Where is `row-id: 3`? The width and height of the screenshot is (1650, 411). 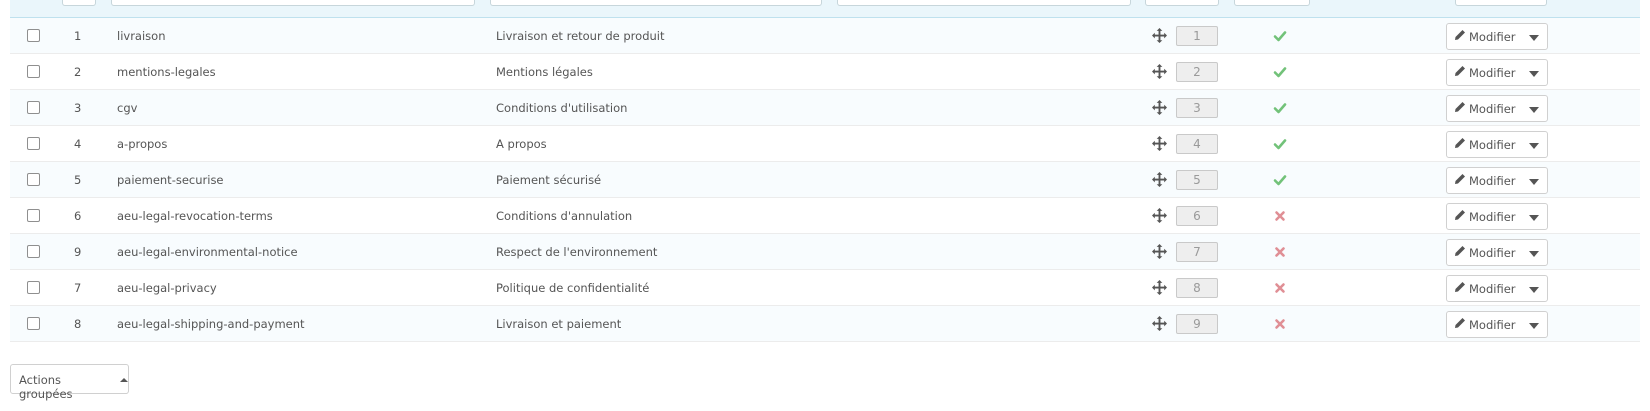
row-id: 3 is located at coordinates (78, 108).